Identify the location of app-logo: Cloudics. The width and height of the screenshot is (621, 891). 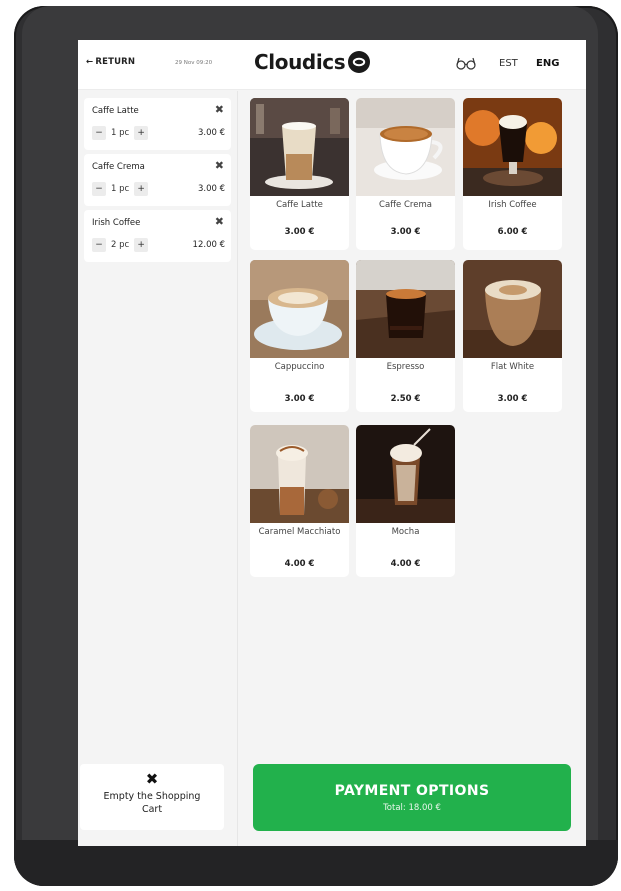
(312, 62).